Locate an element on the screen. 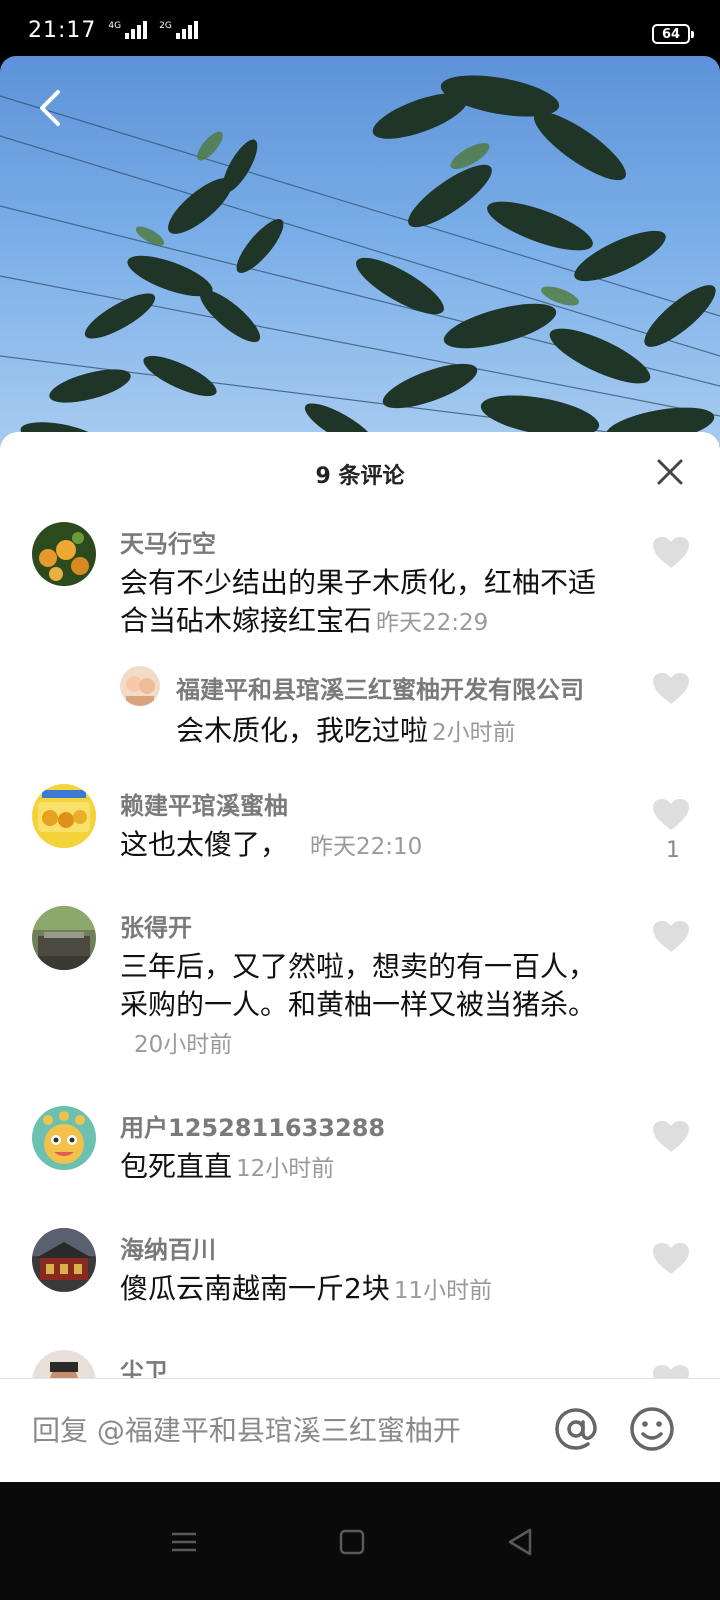  comment-username: 福建平和县琯溪三红蜜柚开发有限公司 is located at coordinates (380, 687).